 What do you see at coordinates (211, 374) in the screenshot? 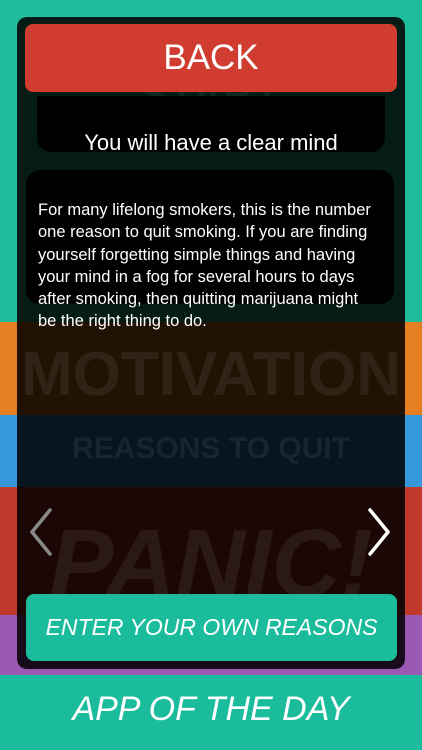
I see `background-motivation-label: MOTIVATION` at bounding box center [211, 374].